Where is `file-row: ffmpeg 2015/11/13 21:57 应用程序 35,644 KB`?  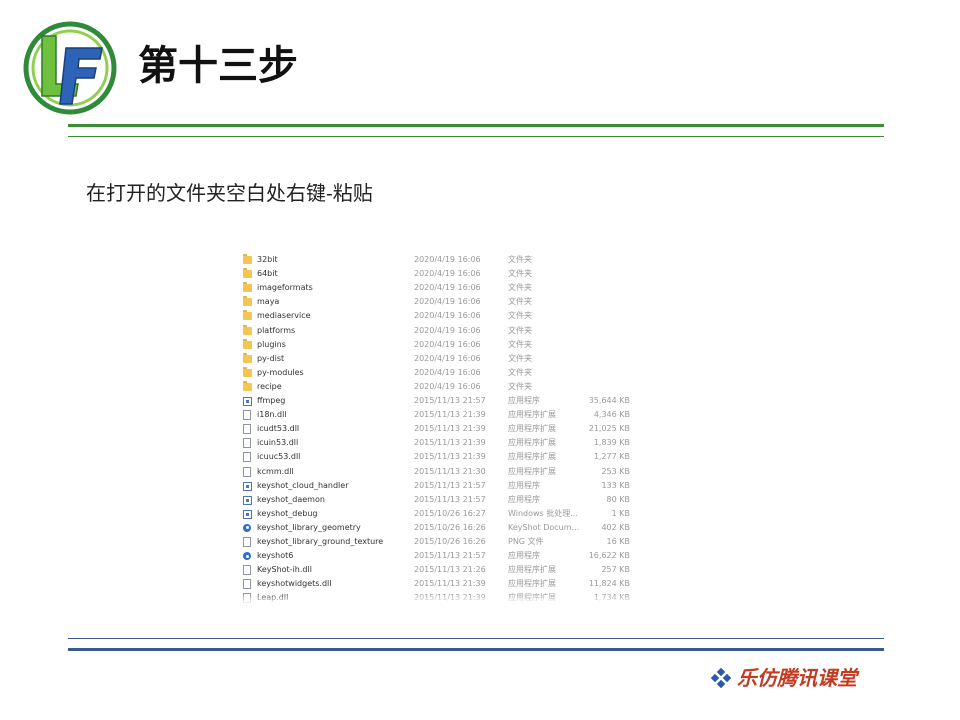
file-row: ffmpeg 2015/11/13 21:57 应用程序 35,644 KB is located at coordinates (450, 401).